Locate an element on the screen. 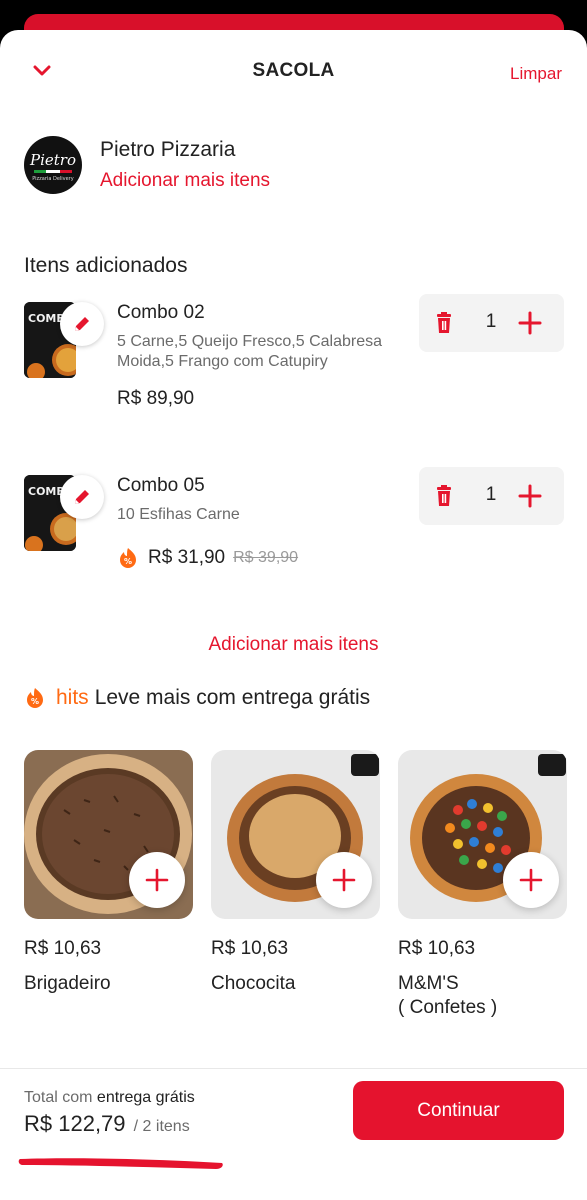  store-logo: Pietro Pizzaria Delivery is located at coordinates (53, 165).